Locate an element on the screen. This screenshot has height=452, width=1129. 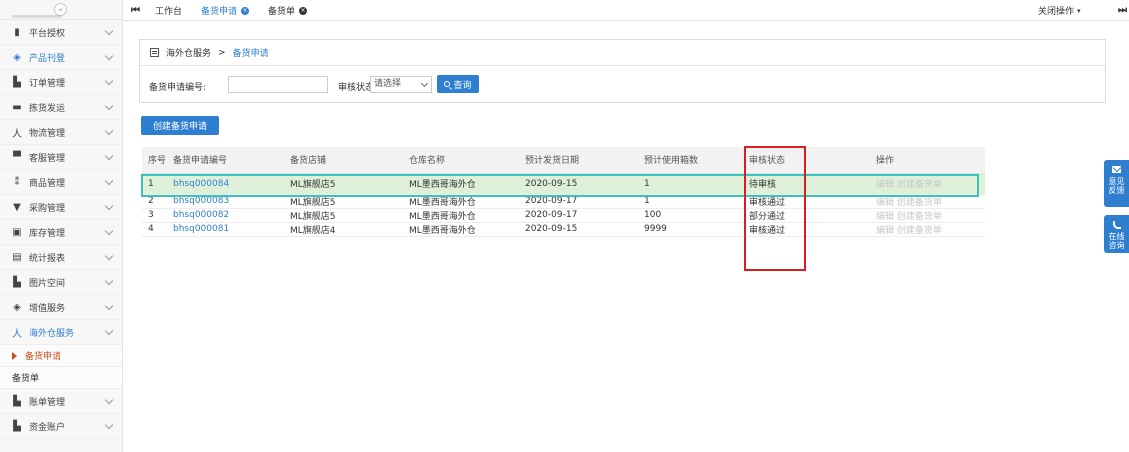
chevron-down-icon: ▾ is located at coordinates (1079, 10).